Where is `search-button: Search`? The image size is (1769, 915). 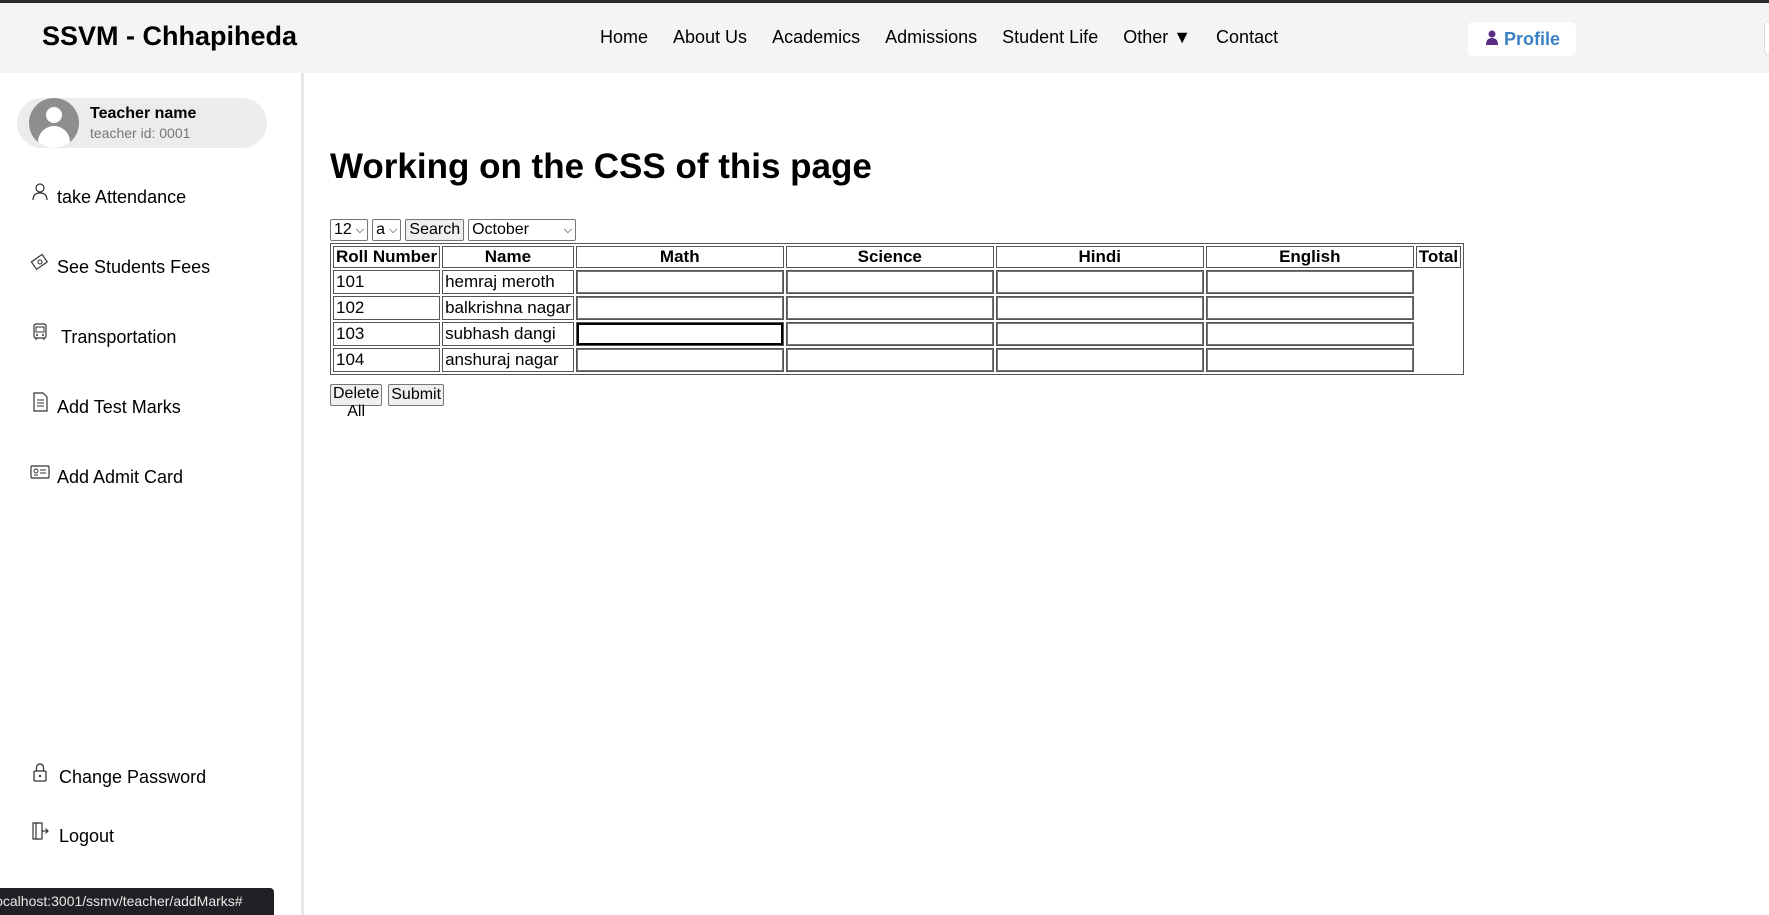
search-button: Search is located at coordinates (435, 230).